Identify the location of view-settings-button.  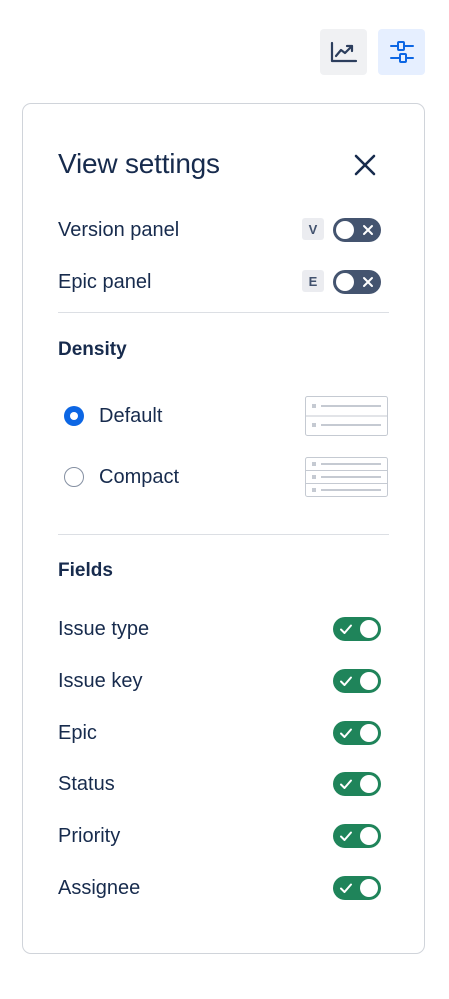
(401, 52).